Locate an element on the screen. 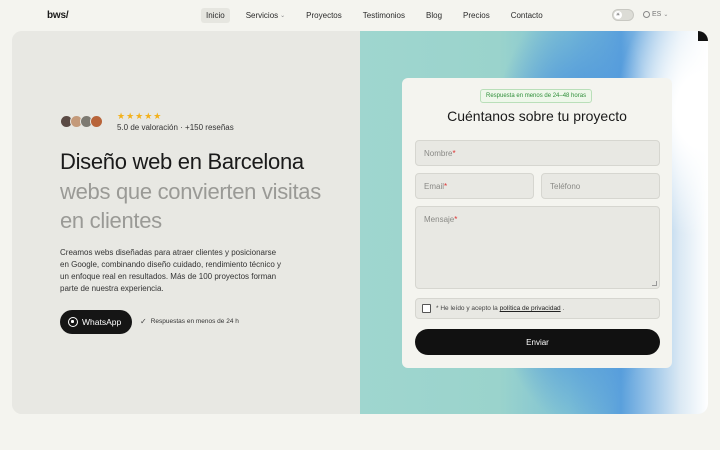 Image resolution: width=720 pixels, height=450 pixels. nav-label: Servicios is located at coordinates (262, 15).